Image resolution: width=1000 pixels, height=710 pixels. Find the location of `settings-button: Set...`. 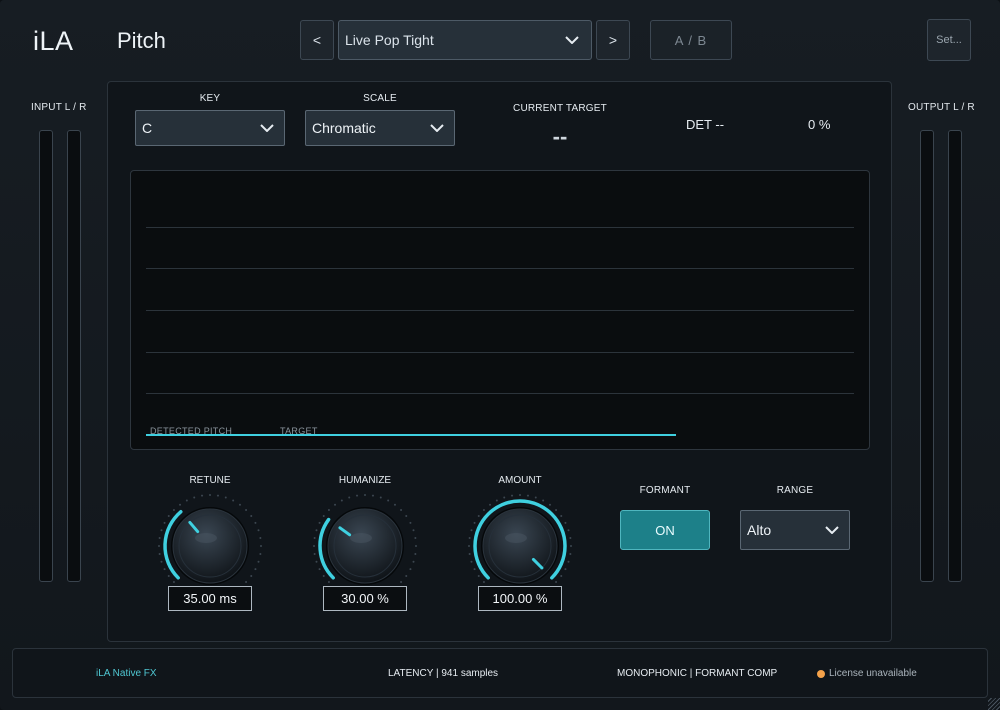

settings-button: Set... is located at coordinates (949, 40).